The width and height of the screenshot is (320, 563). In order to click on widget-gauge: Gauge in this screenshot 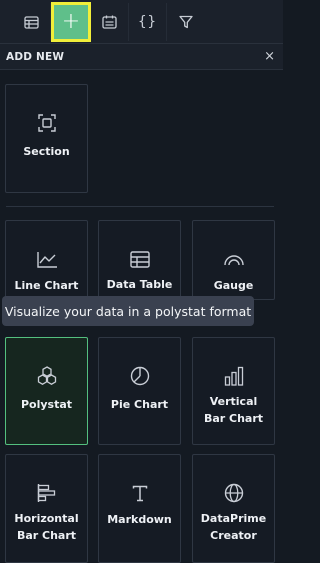, I will do `click(233, 260)`.